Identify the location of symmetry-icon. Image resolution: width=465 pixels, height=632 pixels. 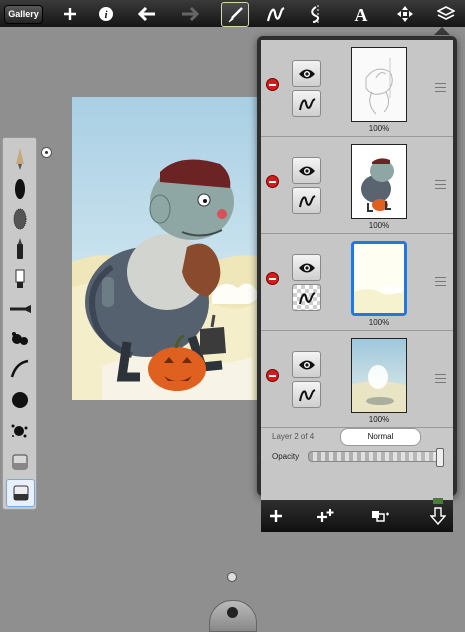
(318, 13).